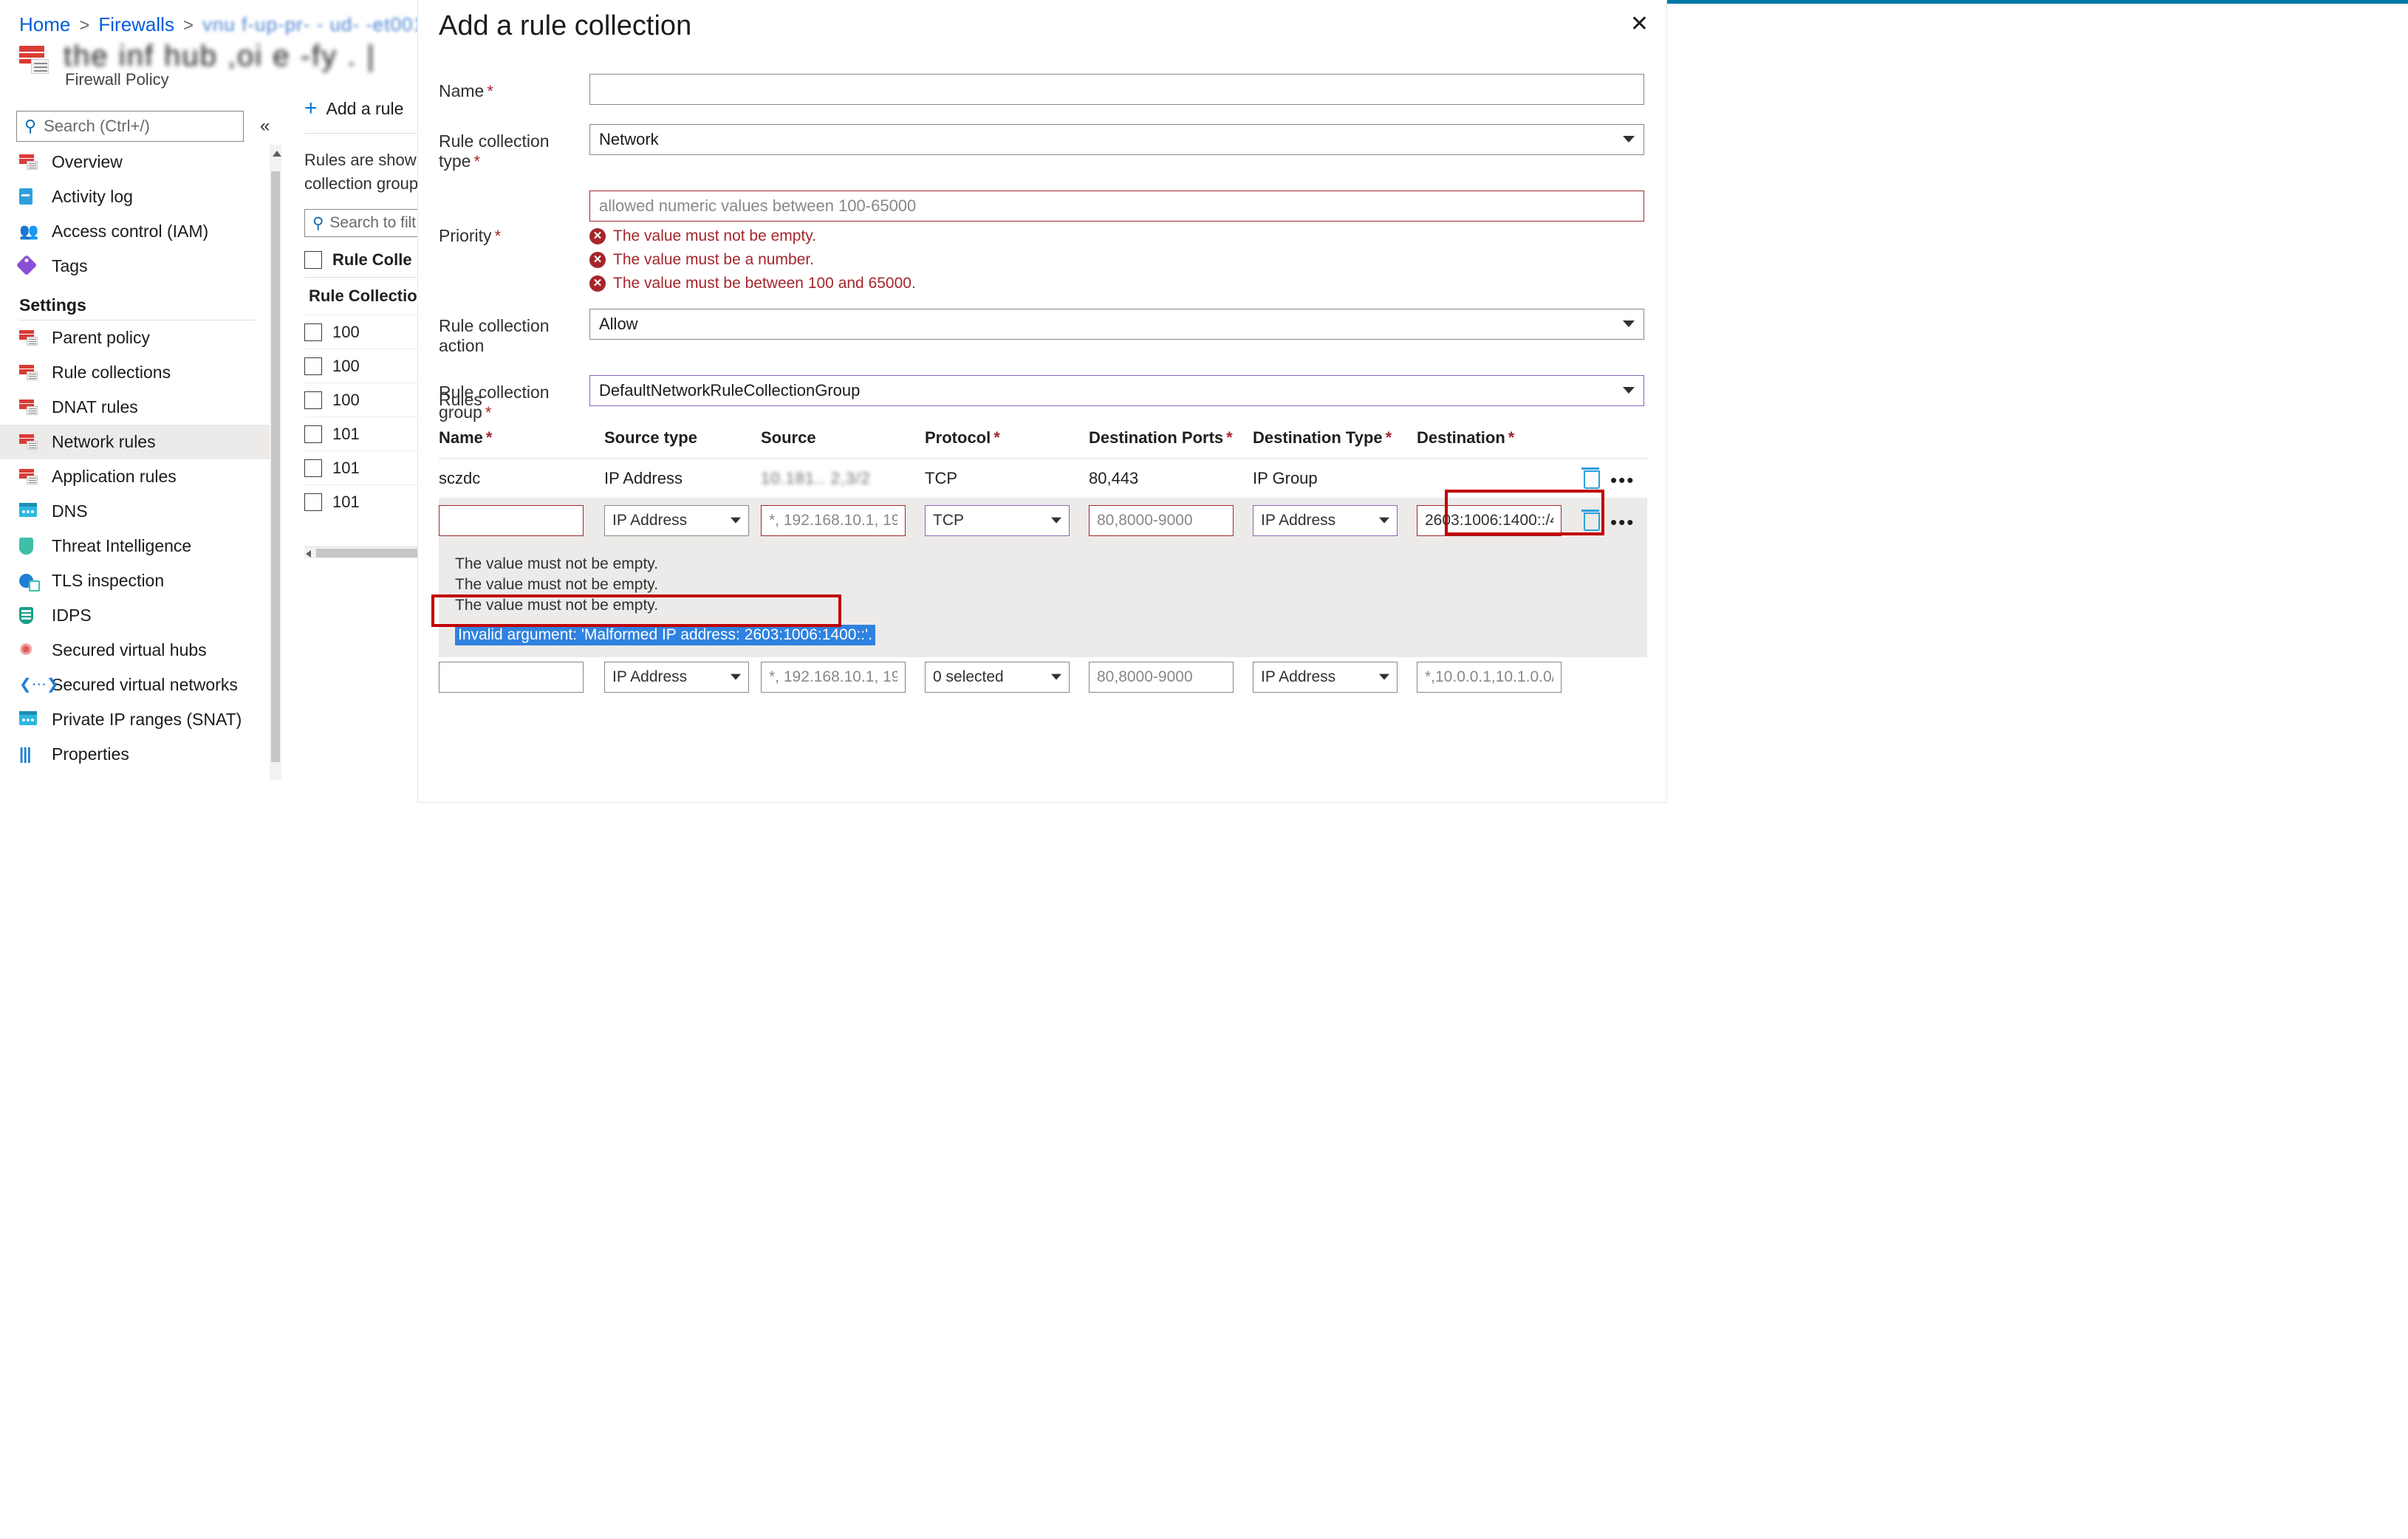 The height and width of the screenshot is (1539, 2408). I want to click on rules-section-label: Rules, so click(460, 399).